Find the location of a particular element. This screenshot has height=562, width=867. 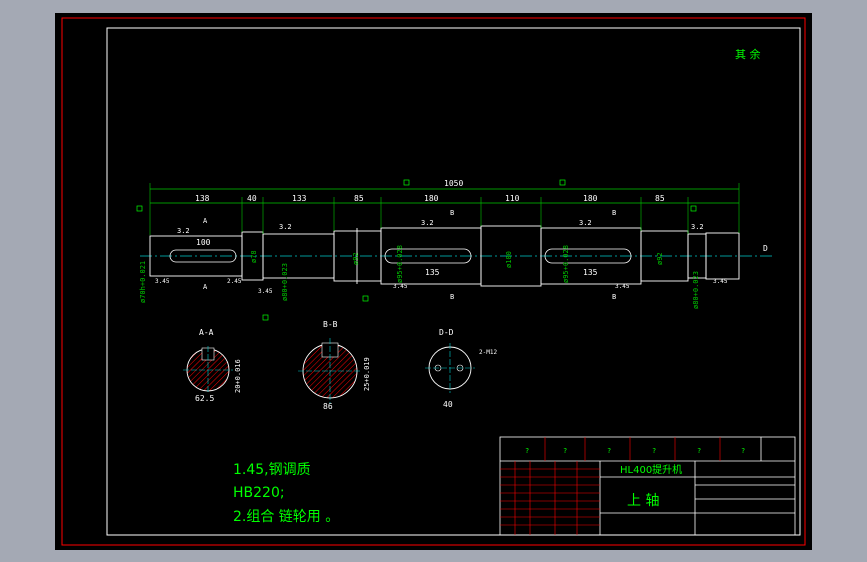

roughness-values: 3.2 3.2 3.2 3.2 3.2 is located at coordinates (440, 227).